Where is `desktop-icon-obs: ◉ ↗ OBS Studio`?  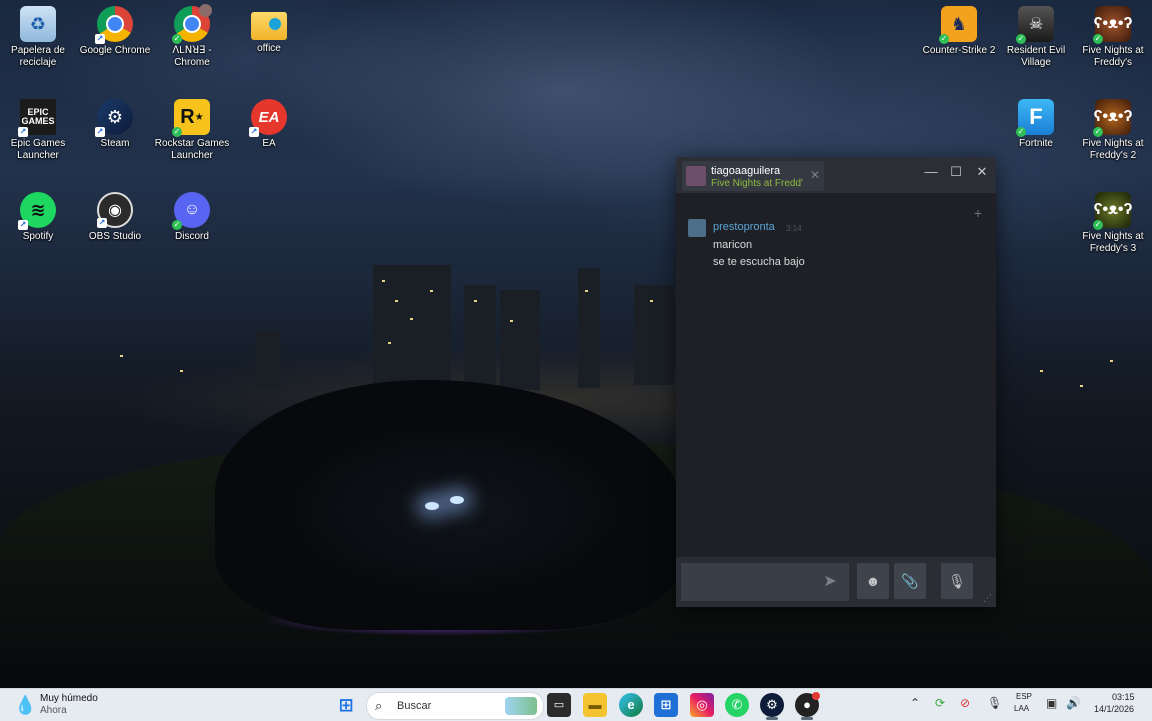 desktop-icon-obs: ◉ ↗ OBS Studio is located at coordinates (115, 217).